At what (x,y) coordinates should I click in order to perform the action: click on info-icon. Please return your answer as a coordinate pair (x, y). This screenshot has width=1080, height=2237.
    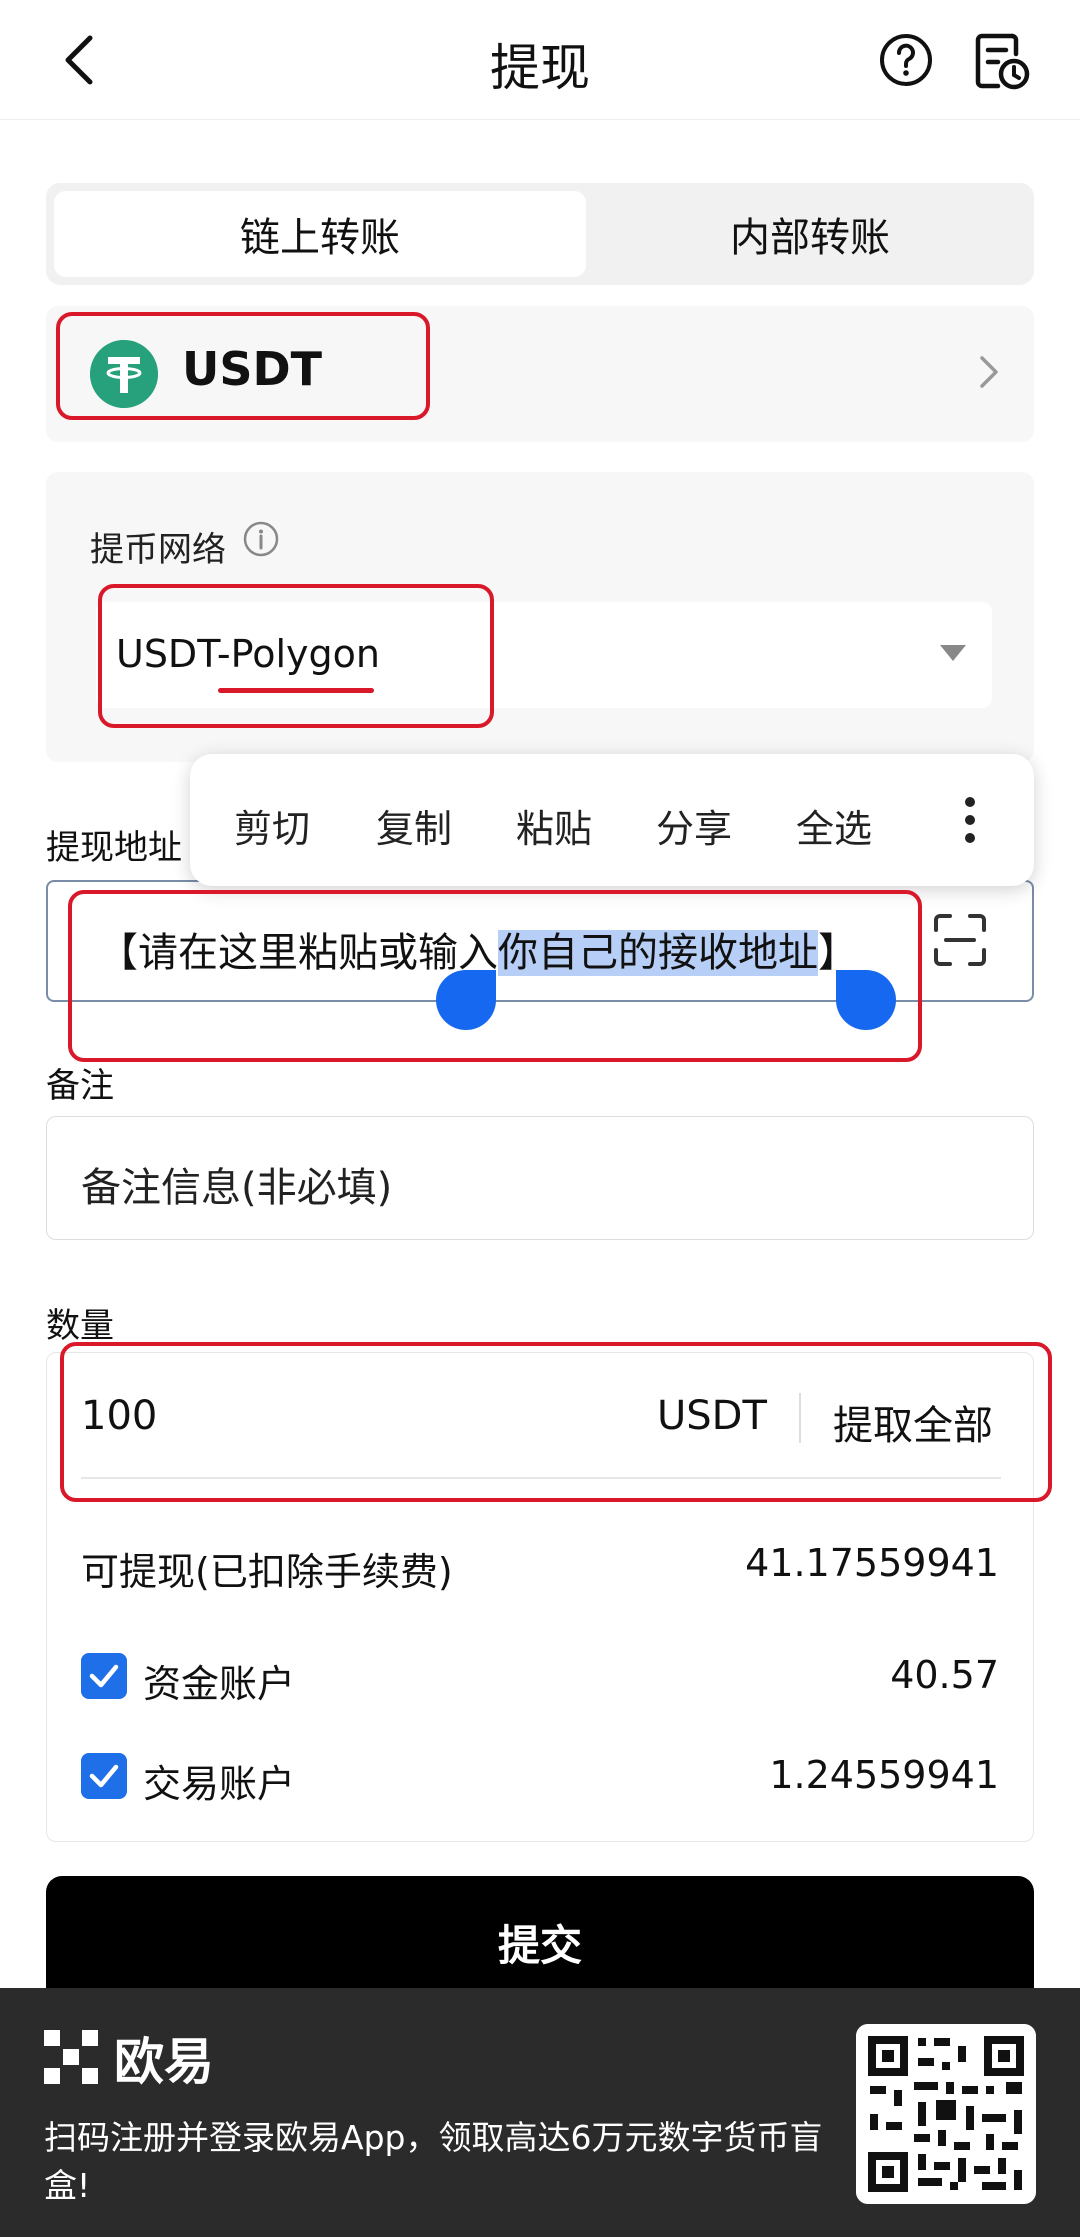
    Looking at the image, I should click on (261, 539).